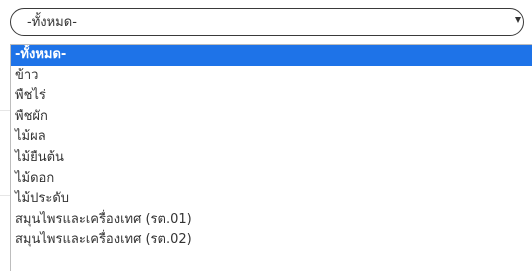 The image size is (532, 271). What do you see at coordinates (267, 22) in the screenshot?
I see `category-select: -ทั้งหมด-` at bounding box center [267, 22].